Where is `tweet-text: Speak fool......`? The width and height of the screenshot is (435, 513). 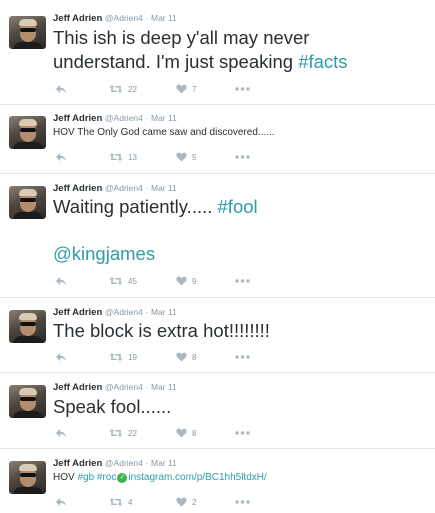 tweet-text: Speak fool...... is located at coordinates (112, 406).